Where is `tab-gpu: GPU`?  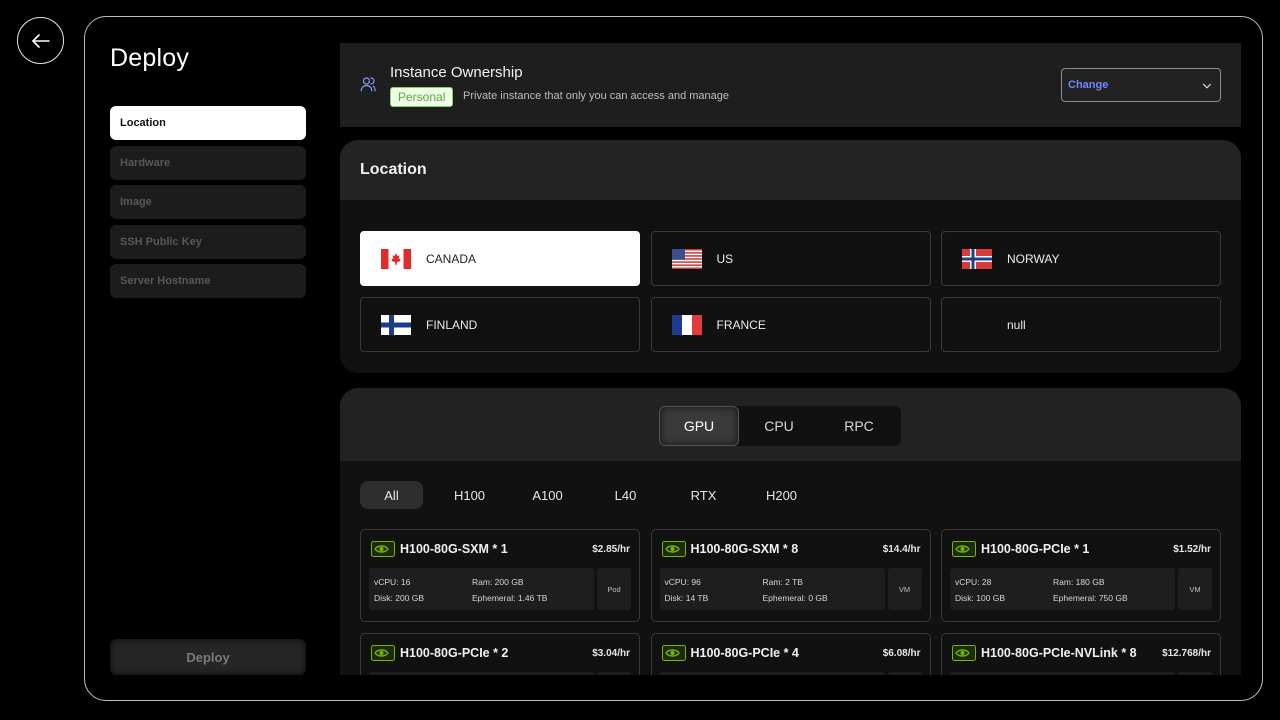 tab-gpu: GPU is located at coordinates (699, 426).